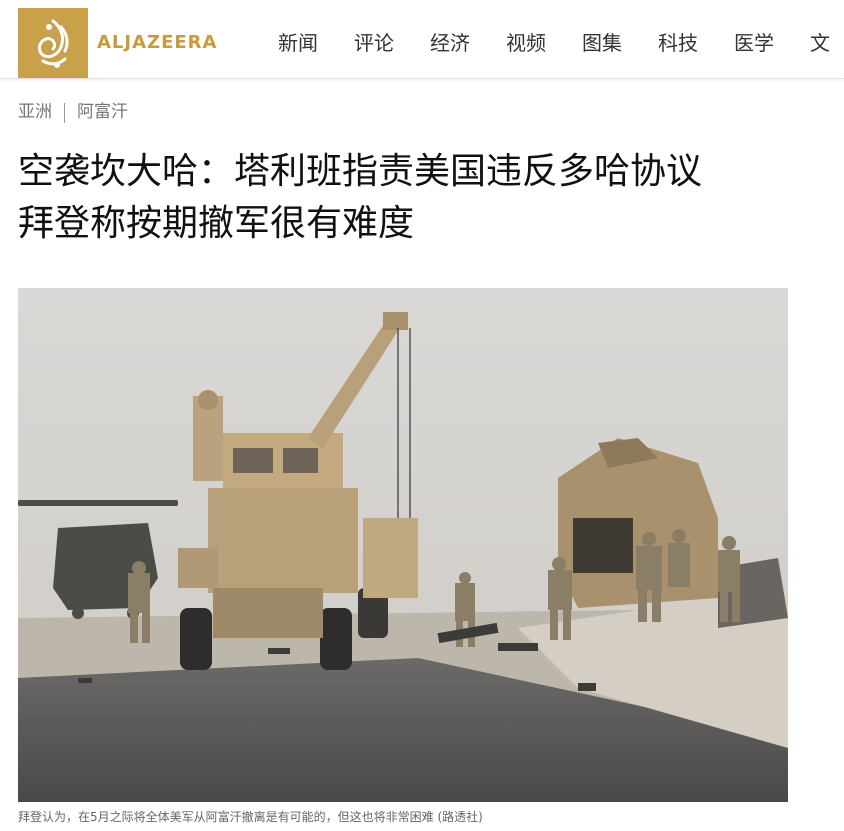  I want to click on nav-opinion: 评论, so click(374, 43).